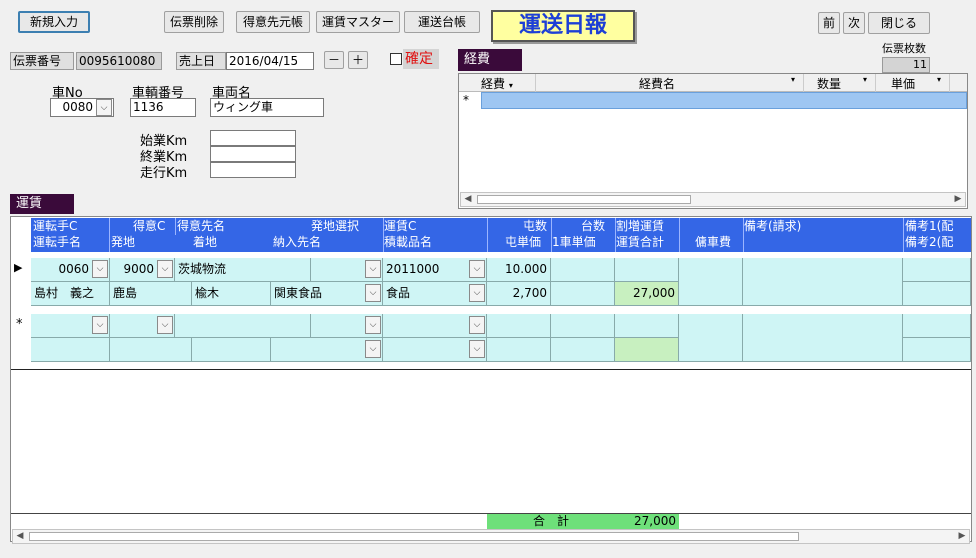 Image resolution: width=976 pixels, height=558 pixels. Describe the element at coordinates (194, 22) in the screenshot. I see `delete-slip-button: 伝票削除` at that location.